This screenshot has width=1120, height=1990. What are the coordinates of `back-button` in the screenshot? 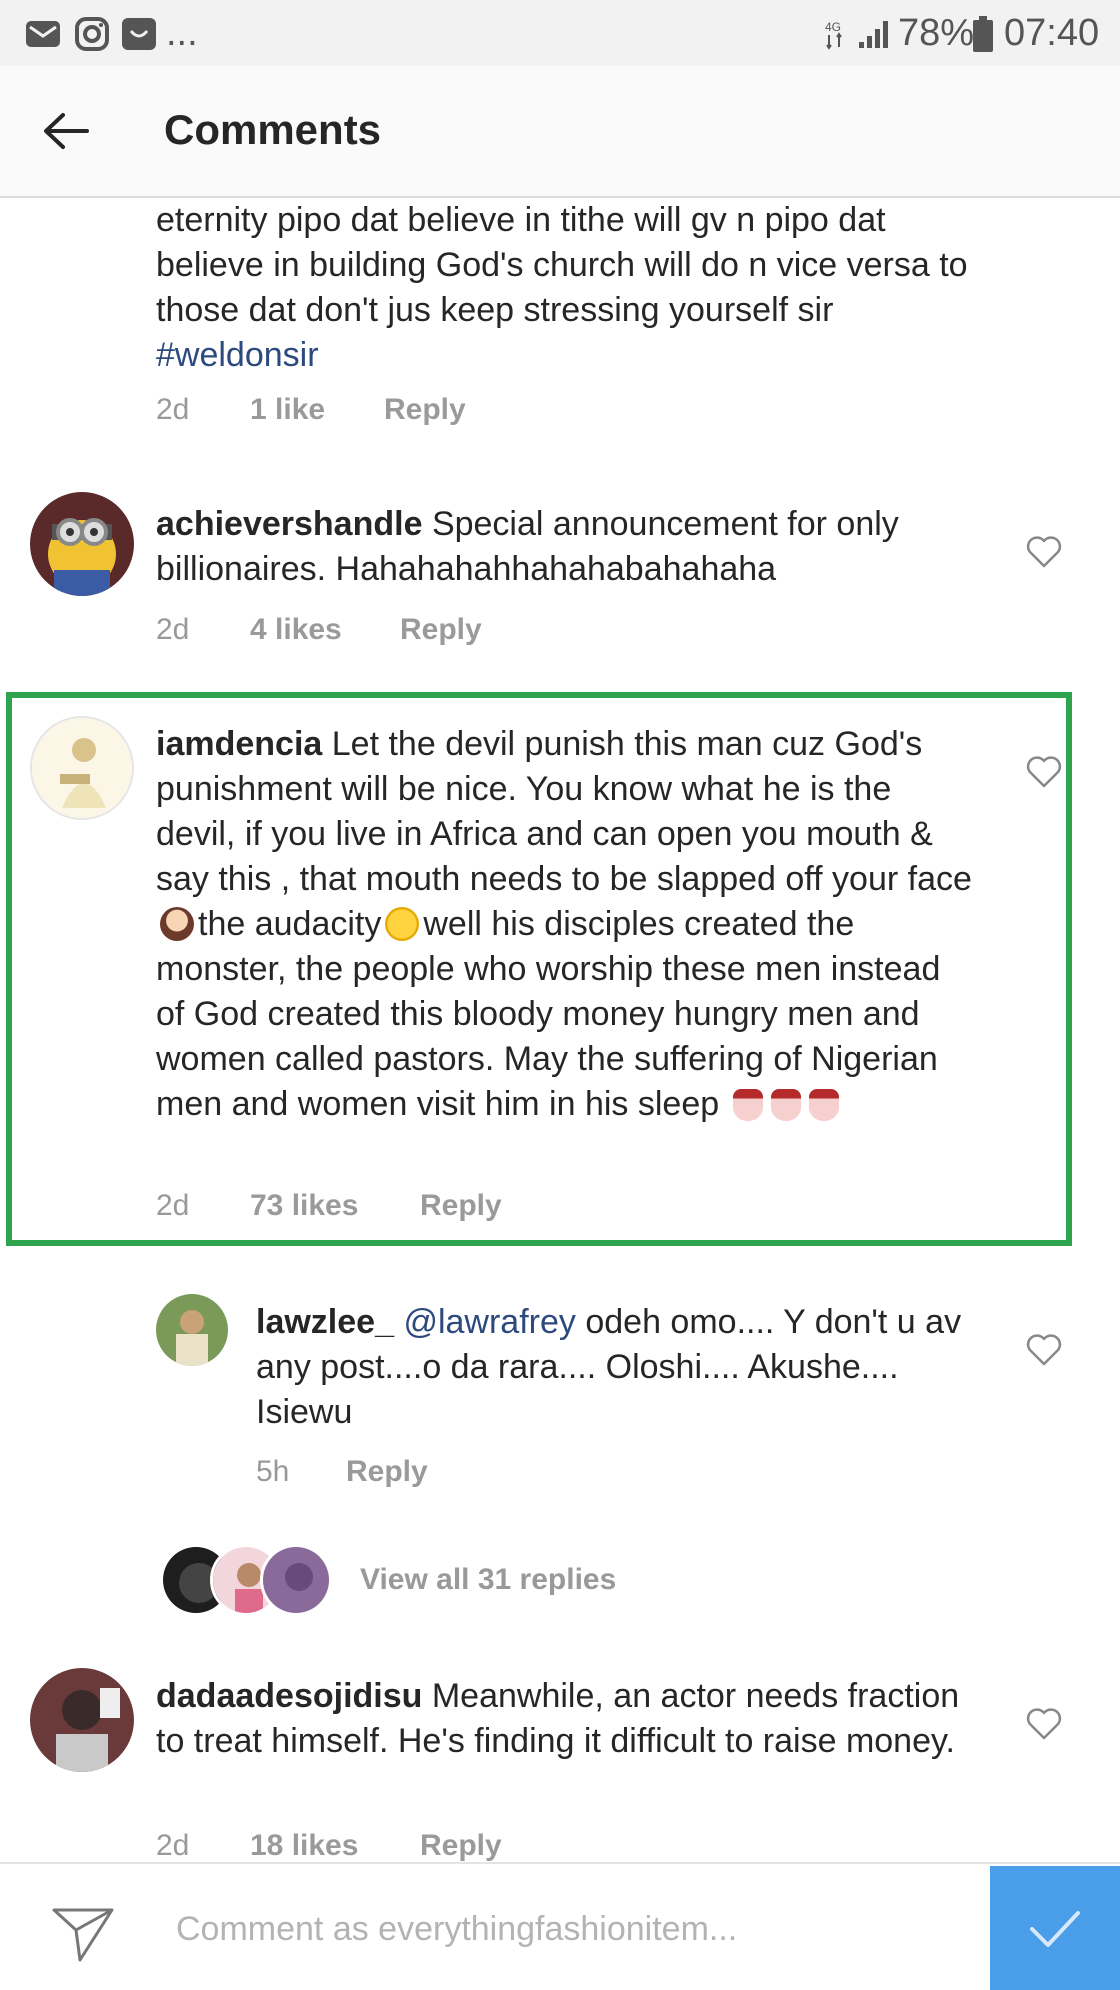 It's located at (65, 131).